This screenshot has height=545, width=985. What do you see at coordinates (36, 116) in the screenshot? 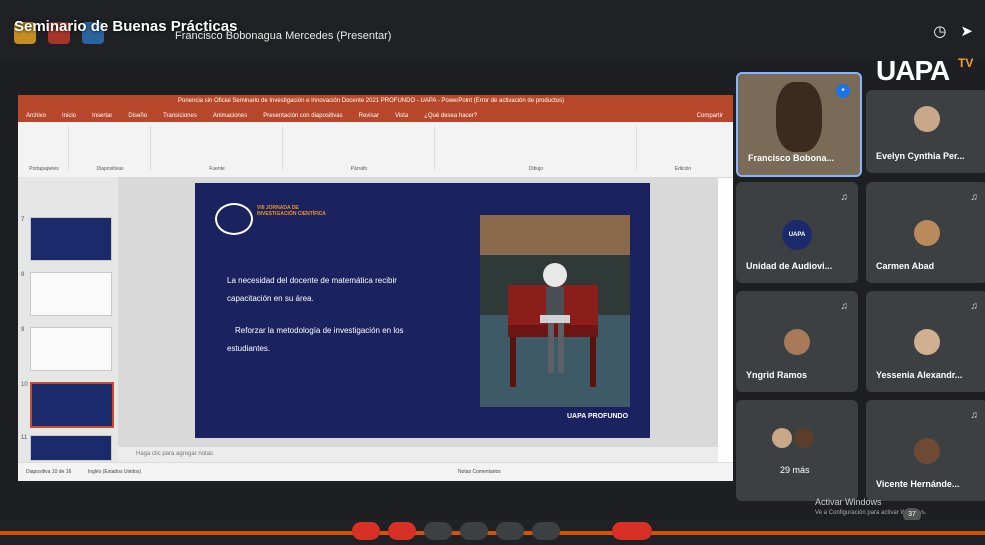
I see `menu-archivo: Archivo` at bounding box center [36, 116].